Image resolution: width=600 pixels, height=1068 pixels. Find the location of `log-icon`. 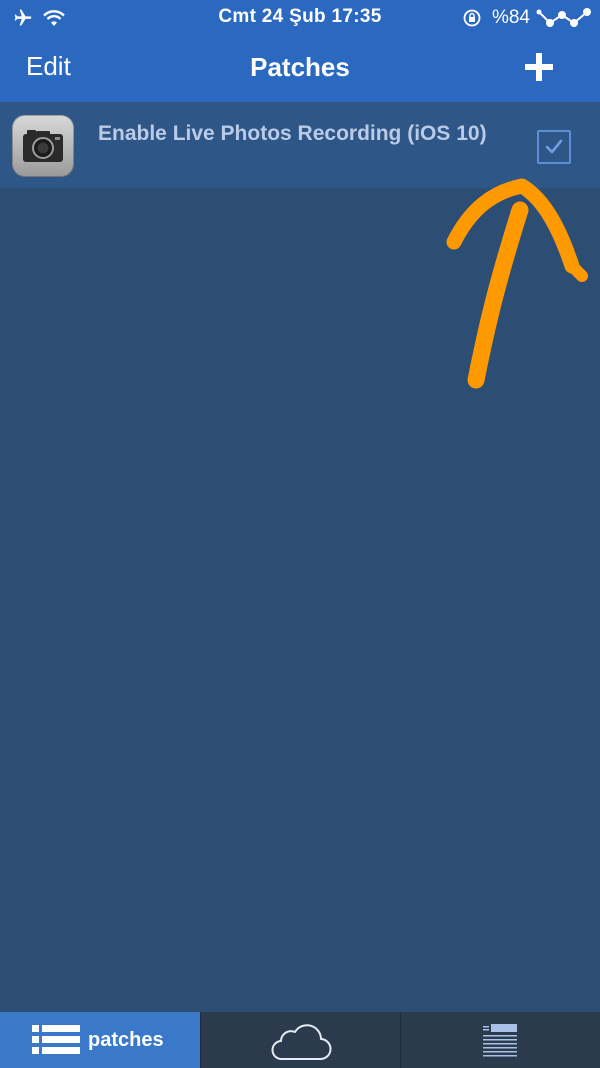

log-icon is located at coordinates (500, 1040).